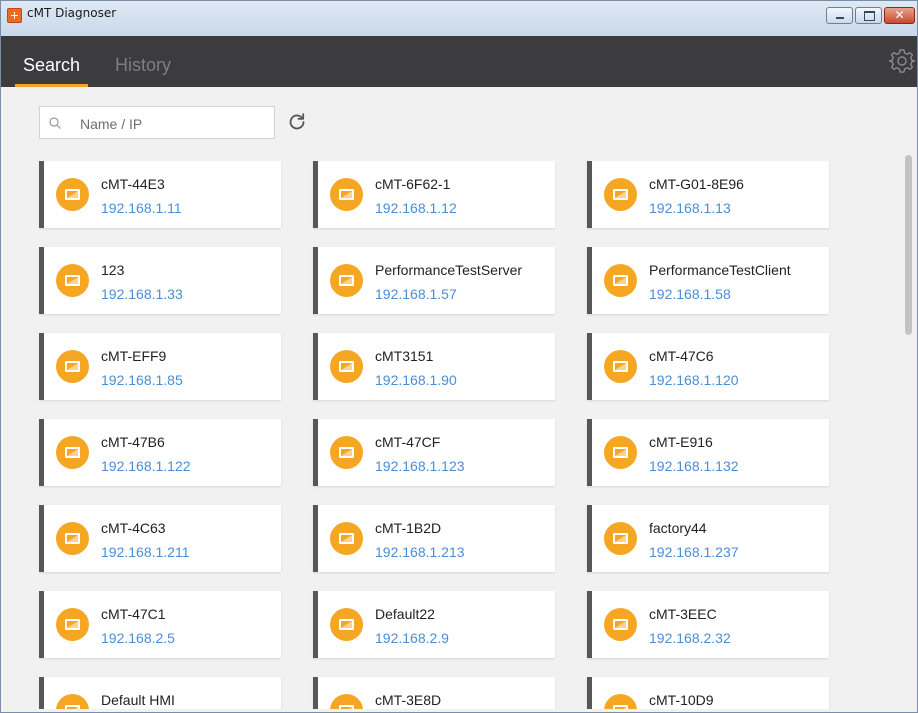 Image resolution: width=918 pixels, height=713 pixels. I want to click on device-name: cMT-47C1, so click(133, 614).